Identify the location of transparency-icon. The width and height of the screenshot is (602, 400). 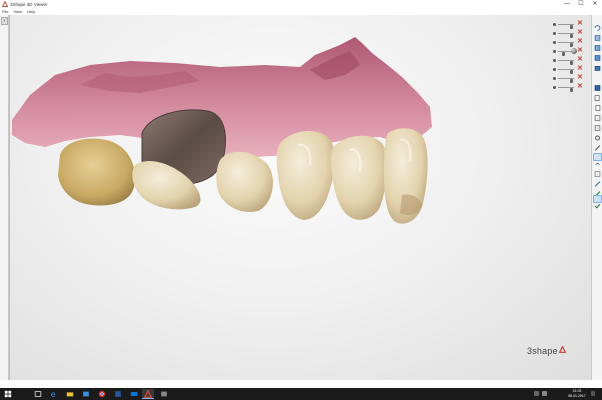
(597, 171).